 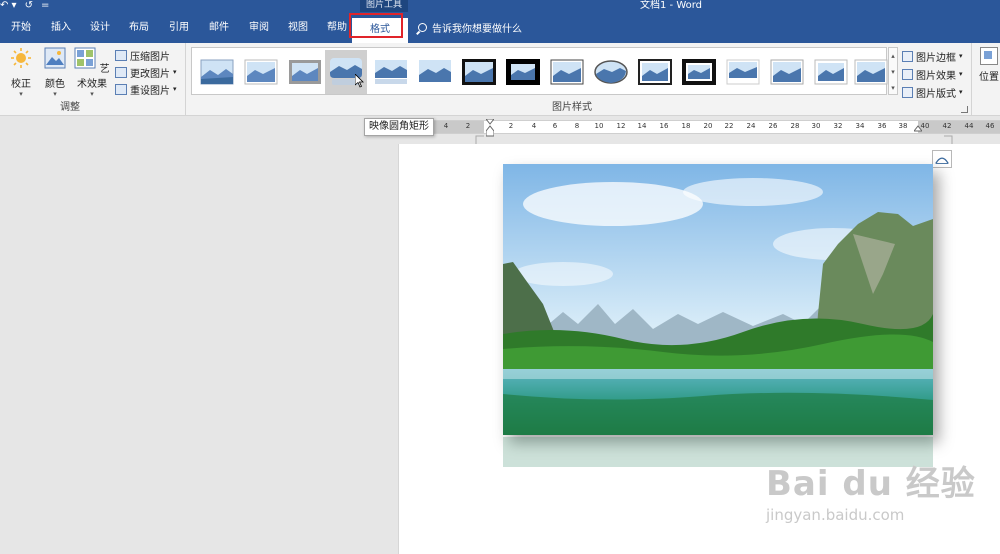 I want to click on corrections-label: 校正, so click(x=21, y=84).